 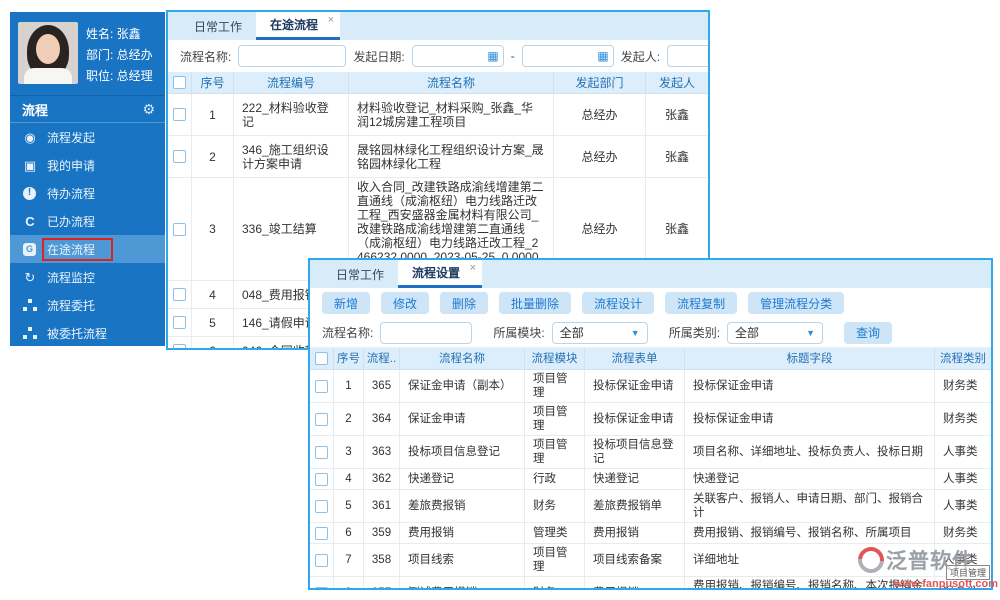 I want to click on sidebar-item: 被委托流程, so click(x=87, y=333).